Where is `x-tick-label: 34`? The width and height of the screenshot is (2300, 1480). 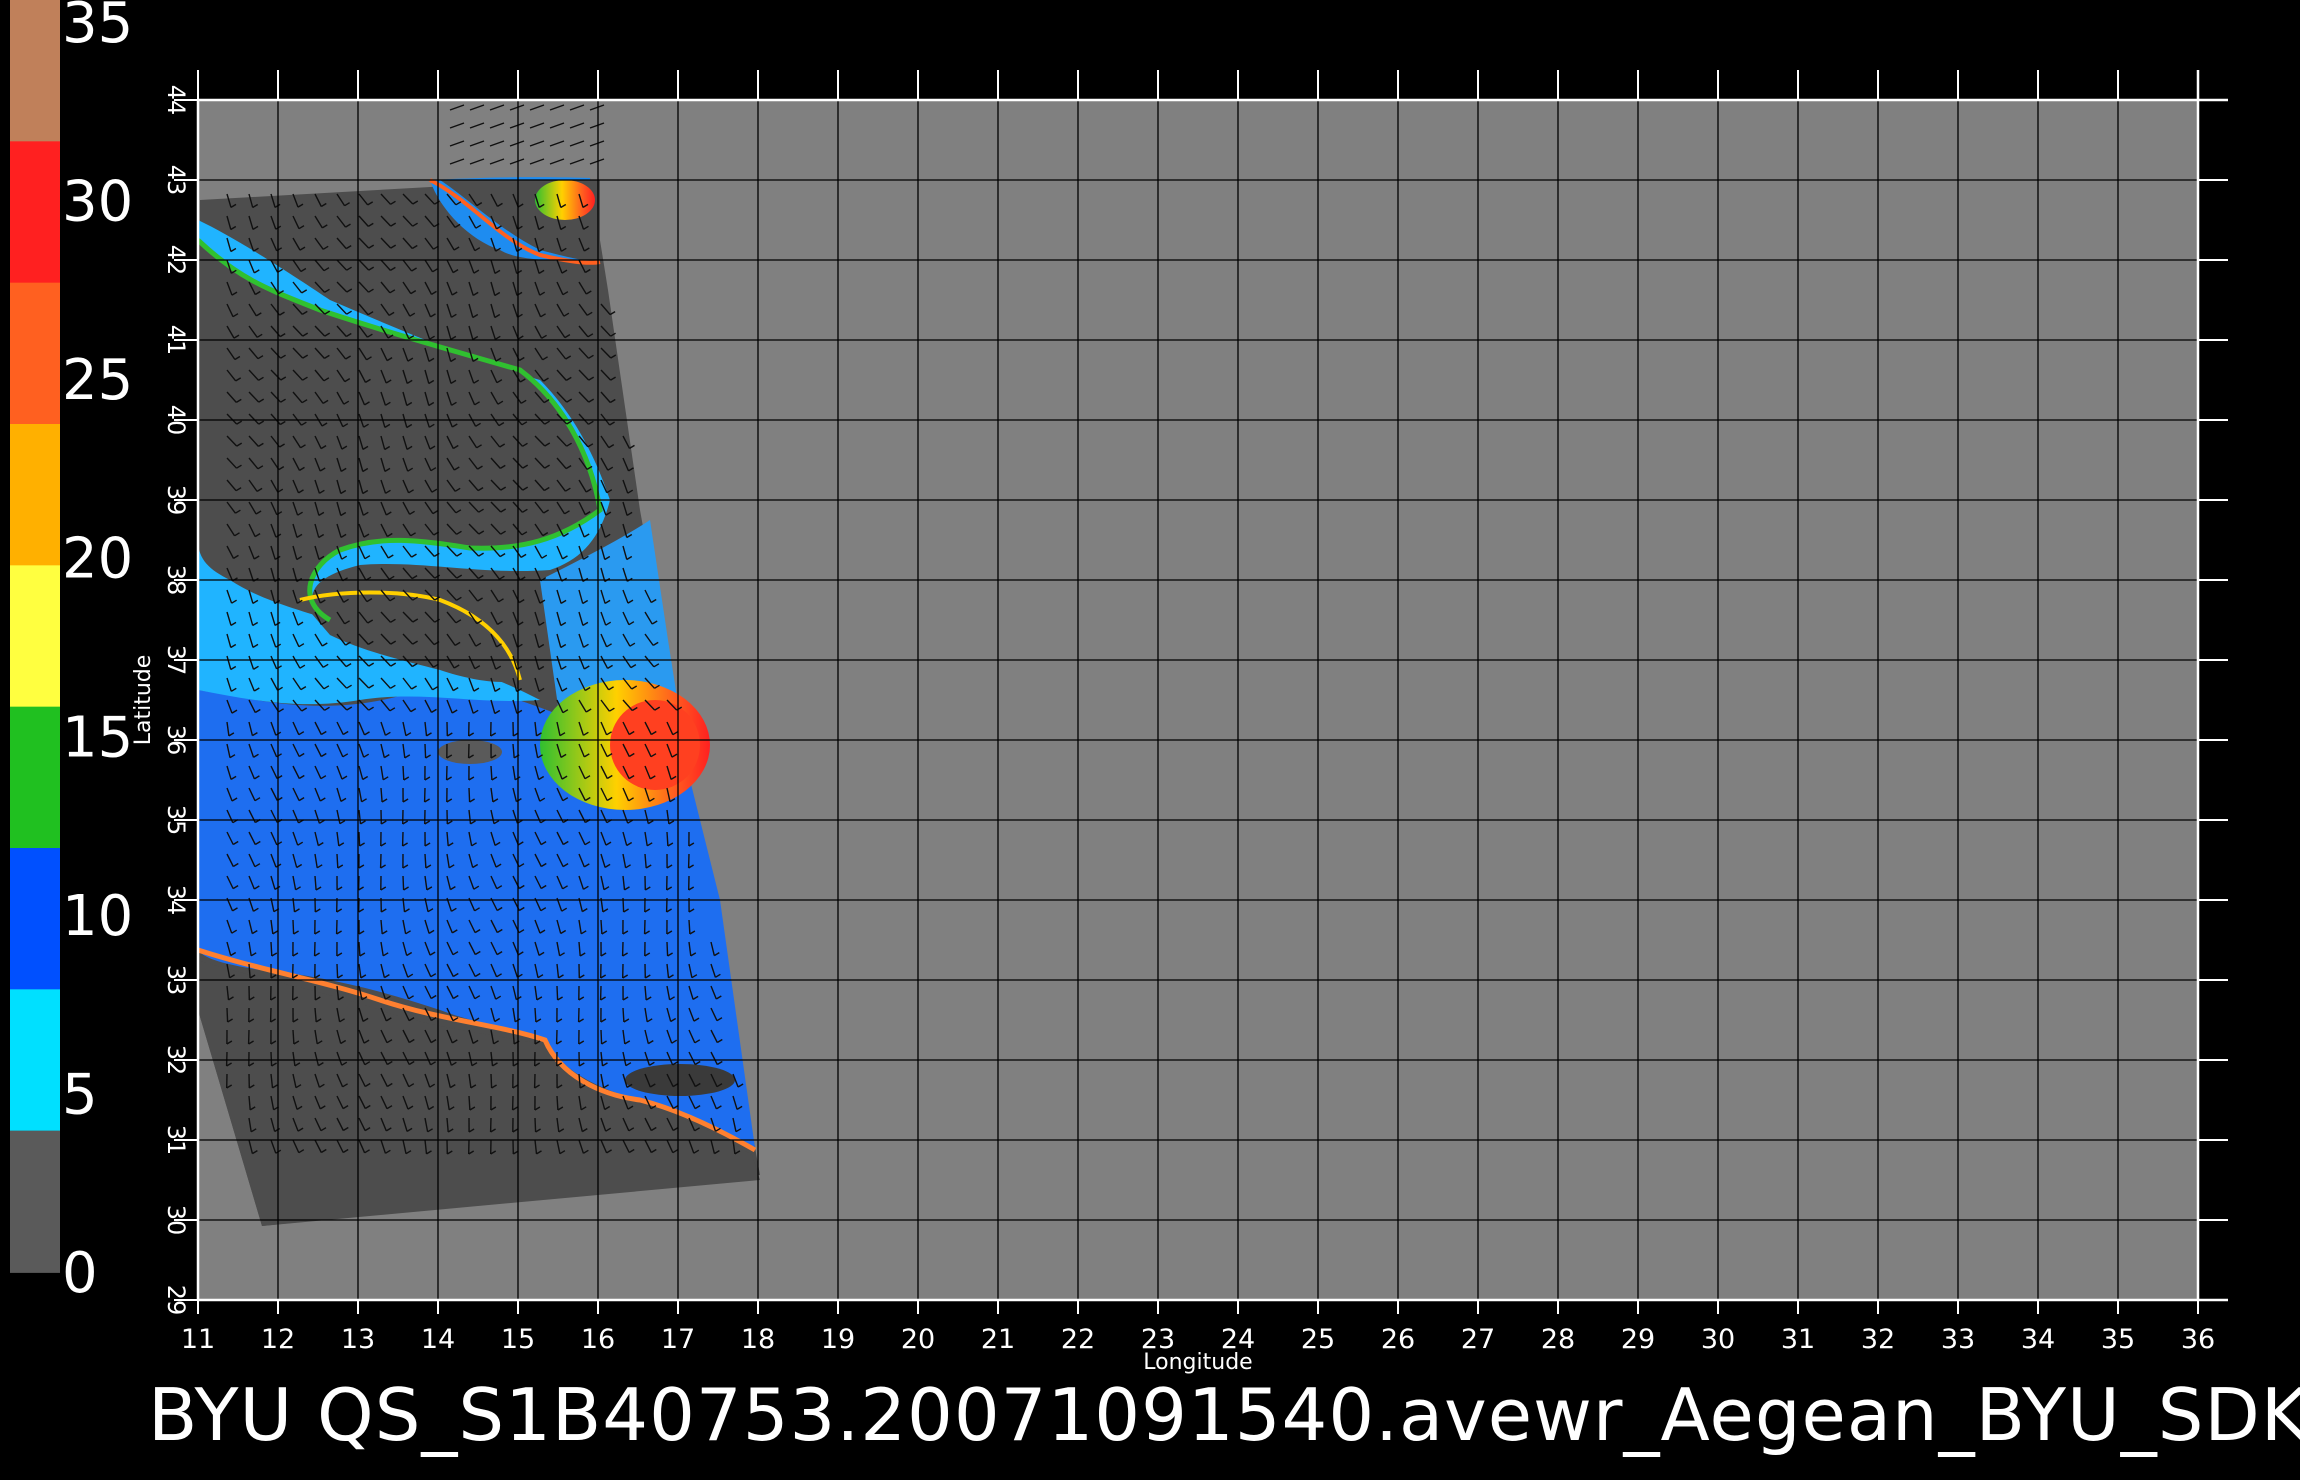 x-tick-label: 34 is located at coordinates (2038, 1339).